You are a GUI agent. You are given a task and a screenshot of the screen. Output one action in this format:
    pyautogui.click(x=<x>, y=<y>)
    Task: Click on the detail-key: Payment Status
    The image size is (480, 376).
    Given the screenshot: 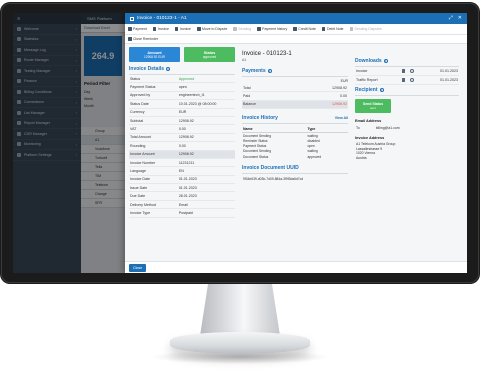 What is the action you would take?
    pyautogui.click(x=143, y=87)
    